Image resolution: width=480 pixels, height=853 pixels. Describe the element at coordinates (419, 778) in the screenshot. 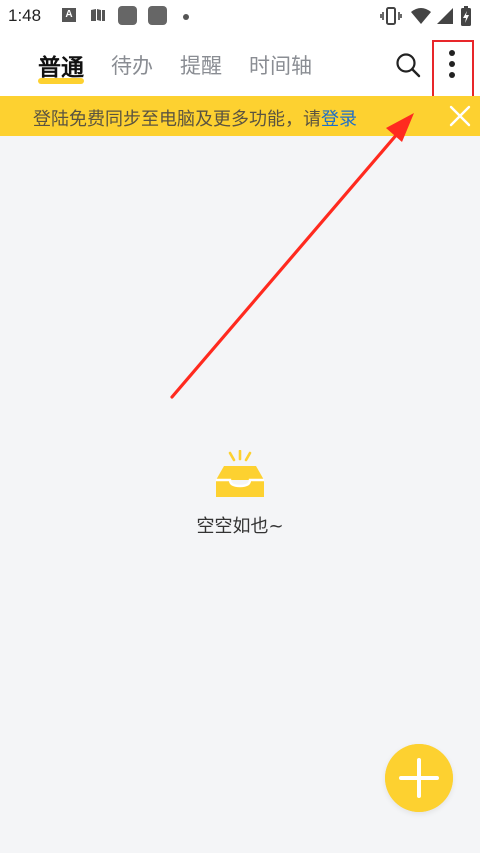

I see `plus-icon` at that location.